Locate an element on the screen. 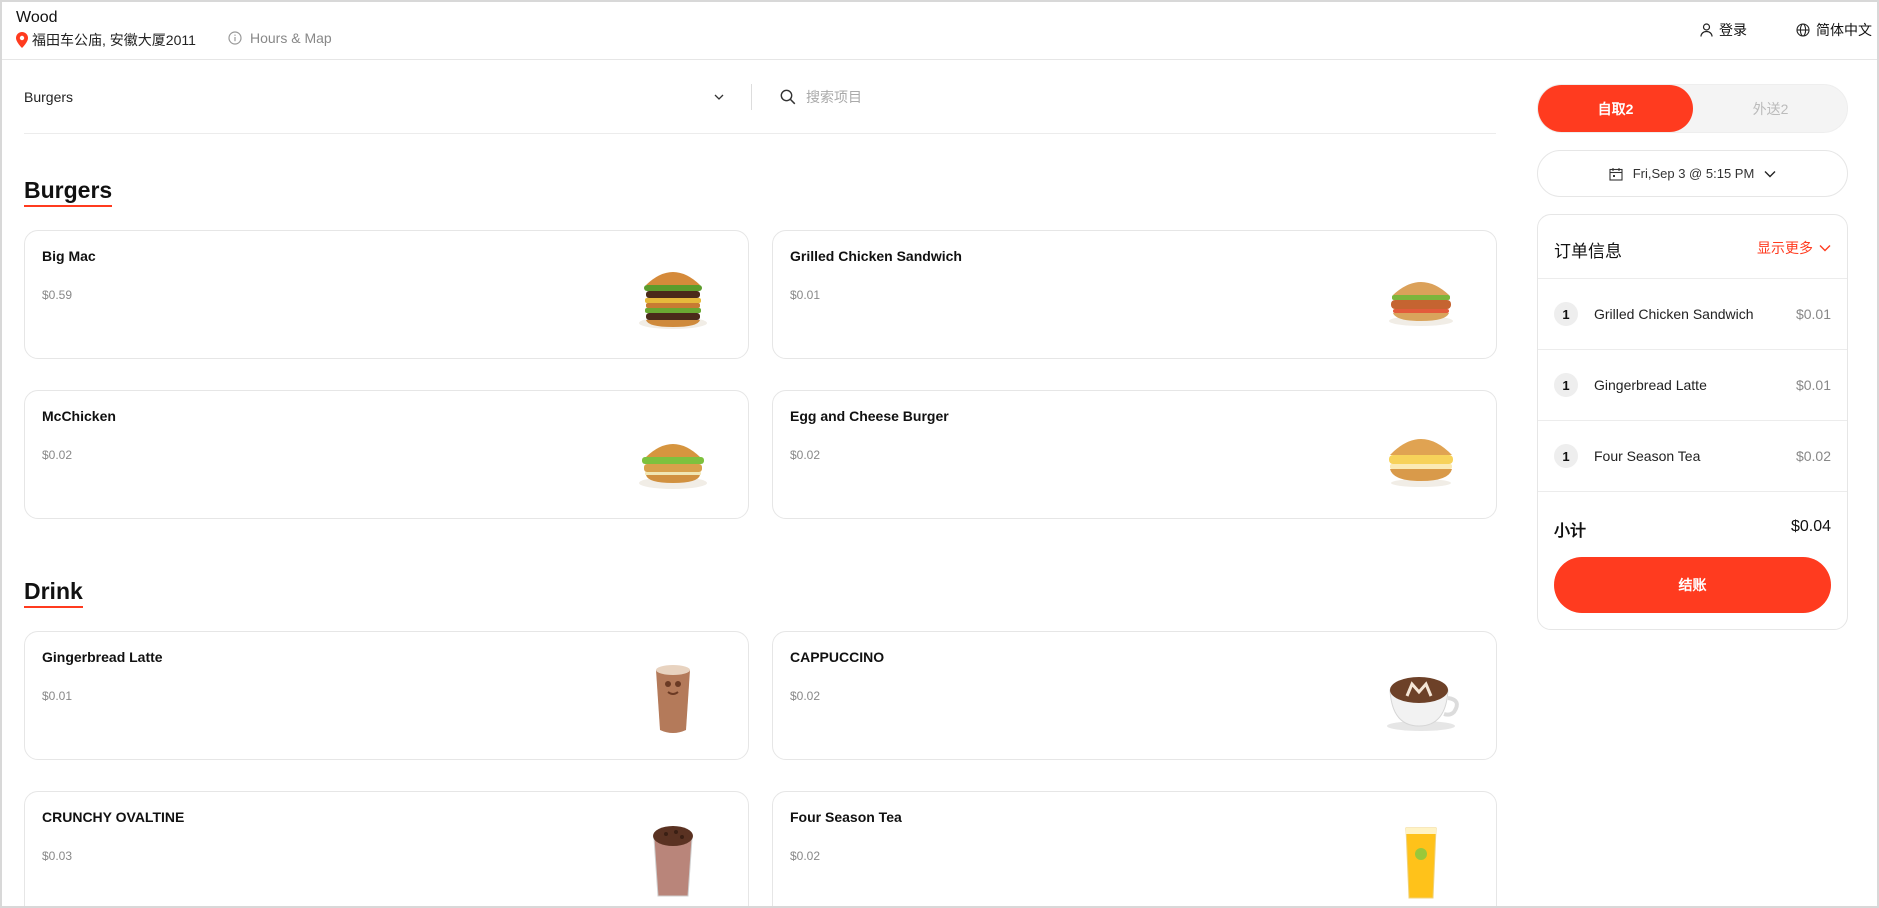 This screenshot has height=908, width=1879. item-price: $0.59 is located at coordinates (57, 295).